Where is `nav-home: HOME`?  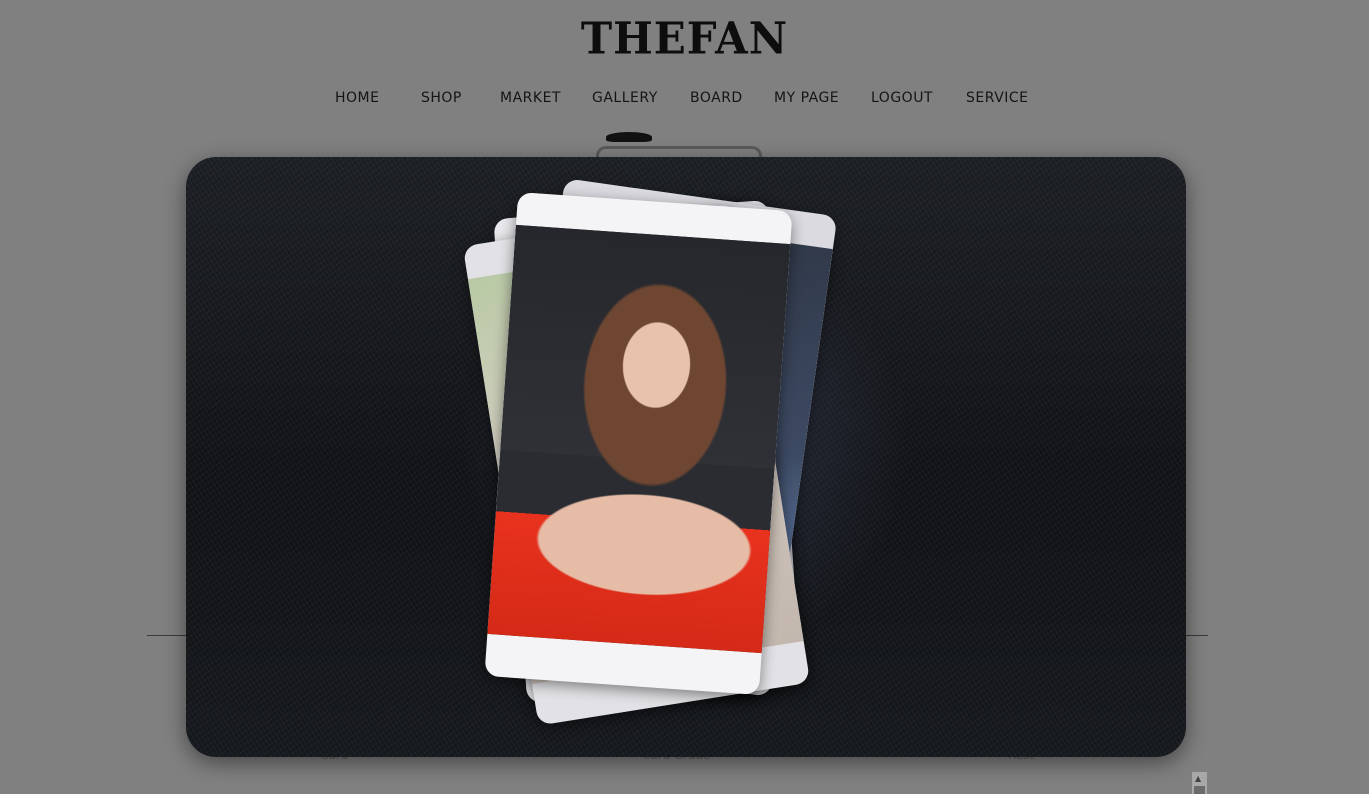 nav-home: HOME is located at coordinates (357, 98).